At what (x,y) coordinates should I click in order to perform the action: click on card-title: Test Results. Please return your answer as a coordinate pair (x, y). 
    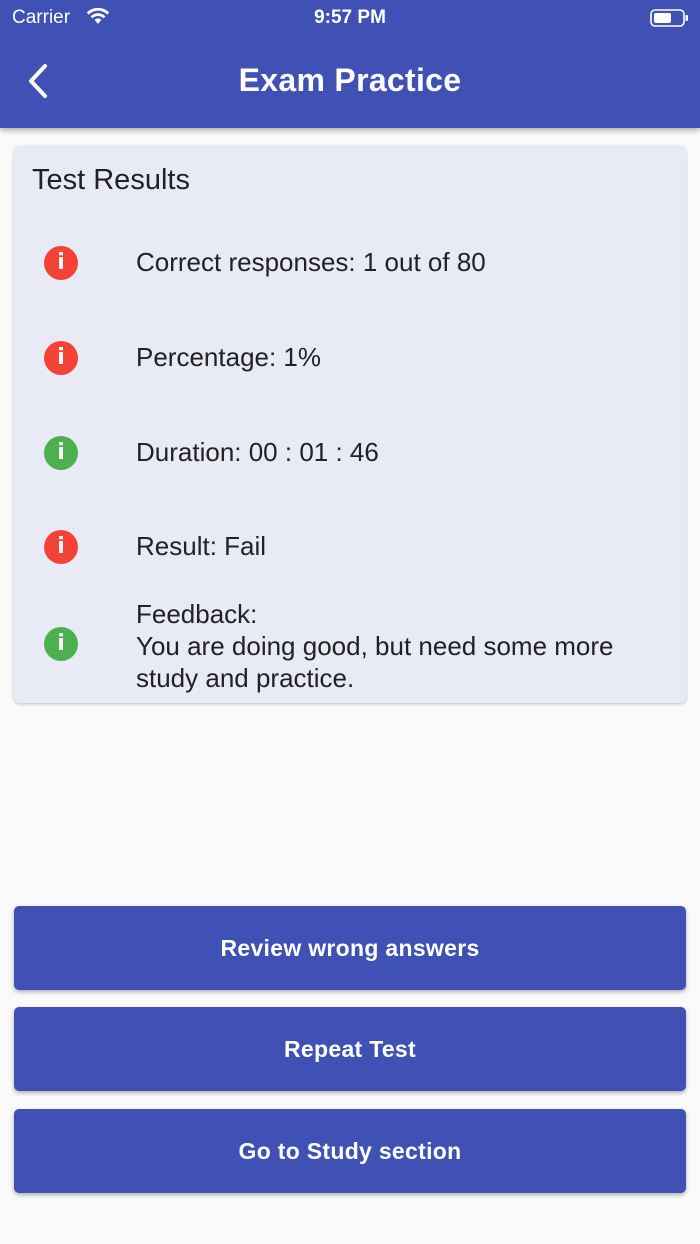
    Looking at the image, I should click on (111, 180).